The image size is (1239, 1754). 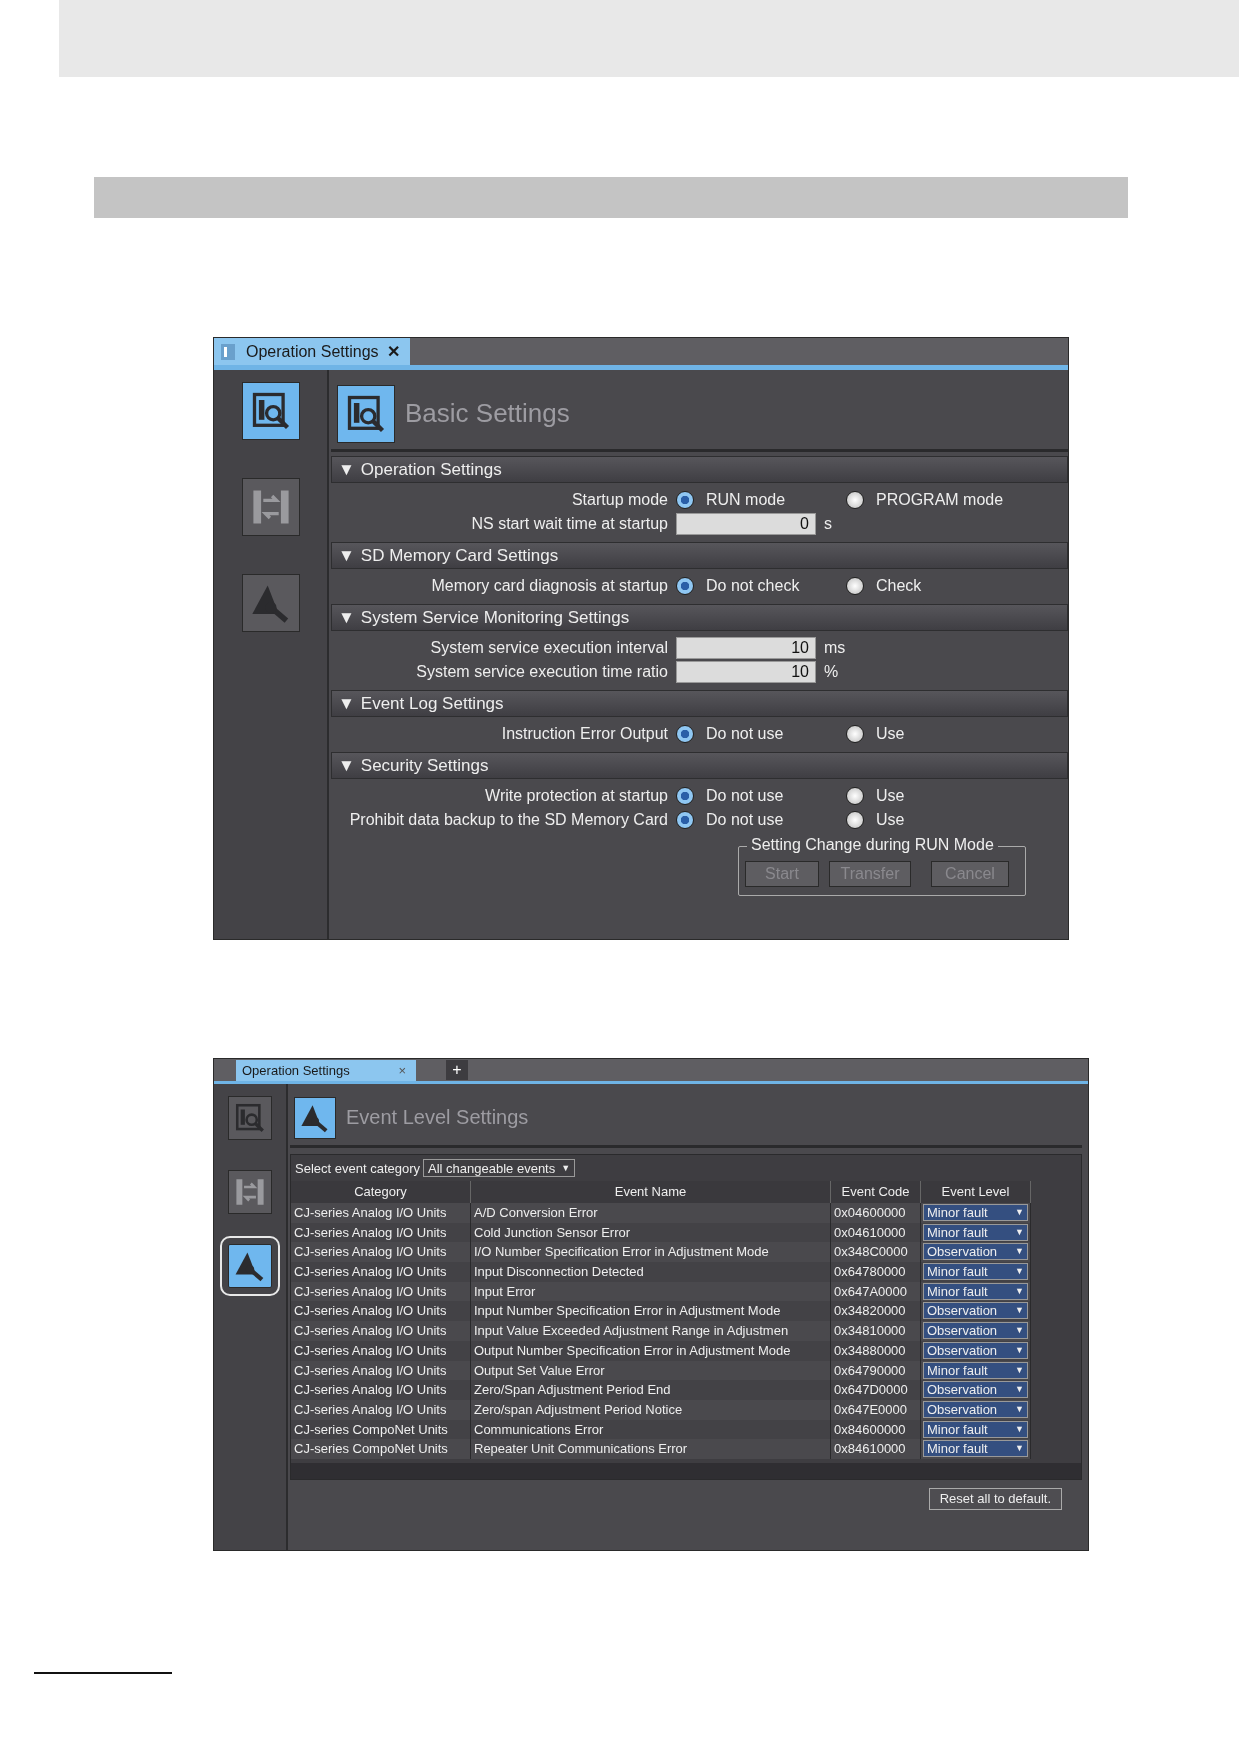 I want to click on table-cell: Input Value Exceeded Adjustment Range in Adjustmen, so click(x=651, y=1331).